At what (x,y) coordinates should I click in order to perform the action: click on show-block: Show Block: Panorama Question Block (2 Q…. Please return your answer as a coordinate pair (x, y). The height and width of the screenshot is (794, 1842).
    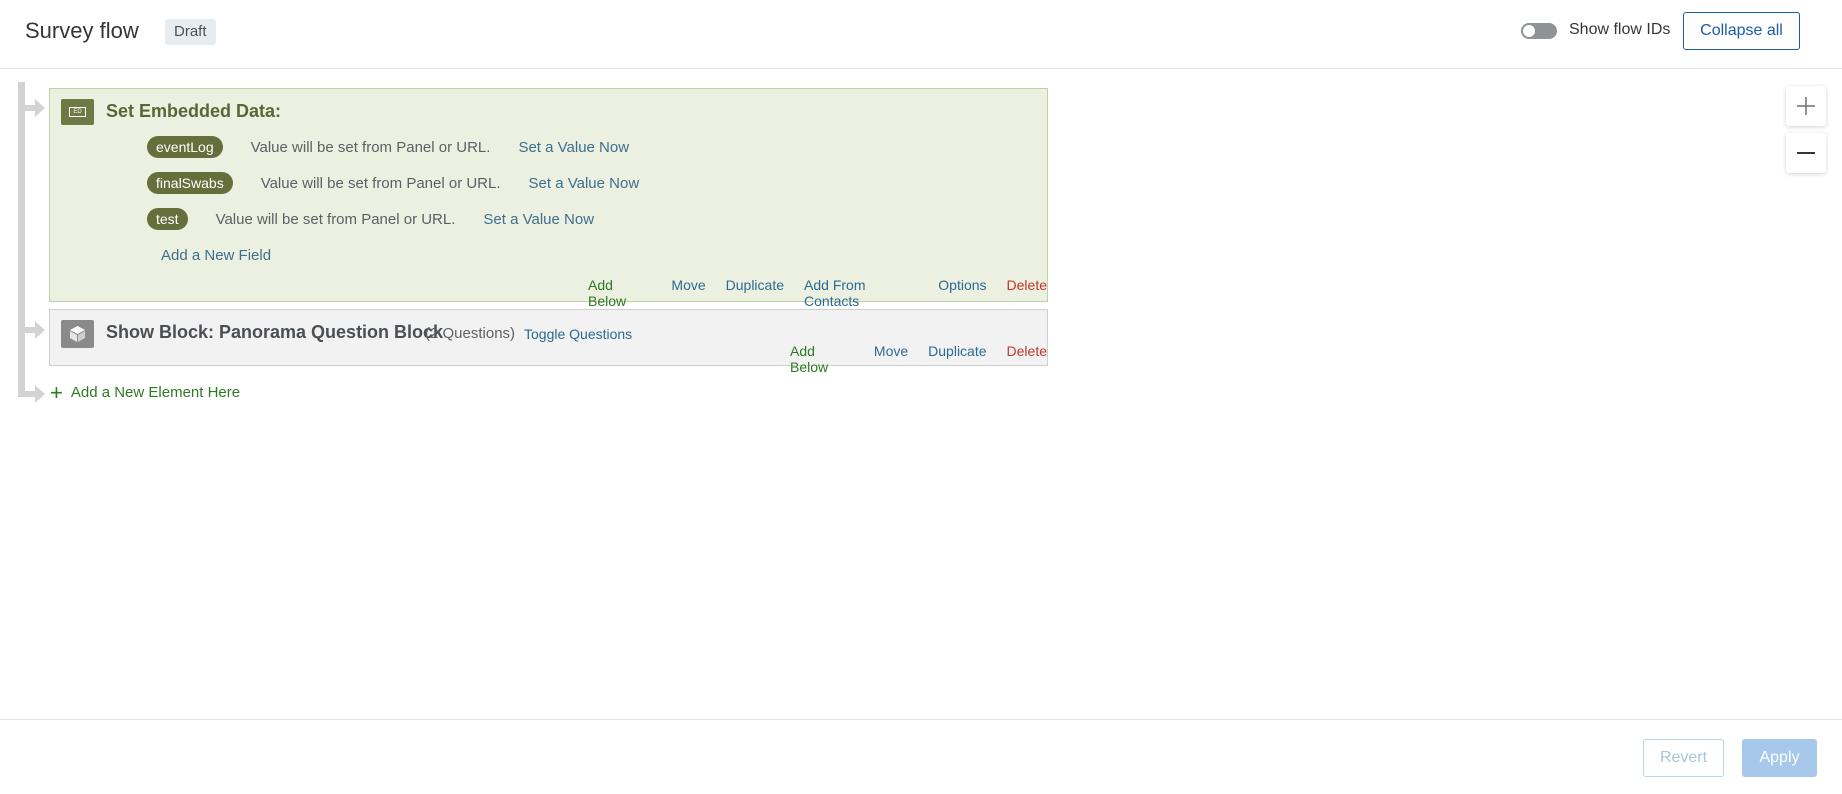
    Looking at the image, I should click on (548, 342).